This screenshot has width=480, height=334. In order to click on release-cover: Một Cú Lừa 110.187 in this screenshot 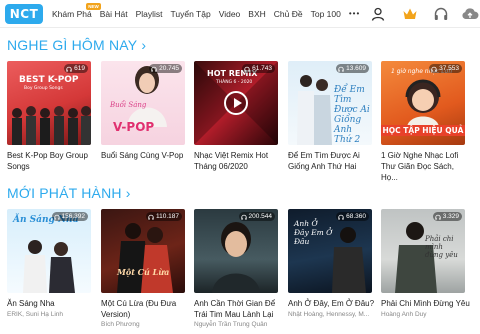, I will do `click(143, 251)`.